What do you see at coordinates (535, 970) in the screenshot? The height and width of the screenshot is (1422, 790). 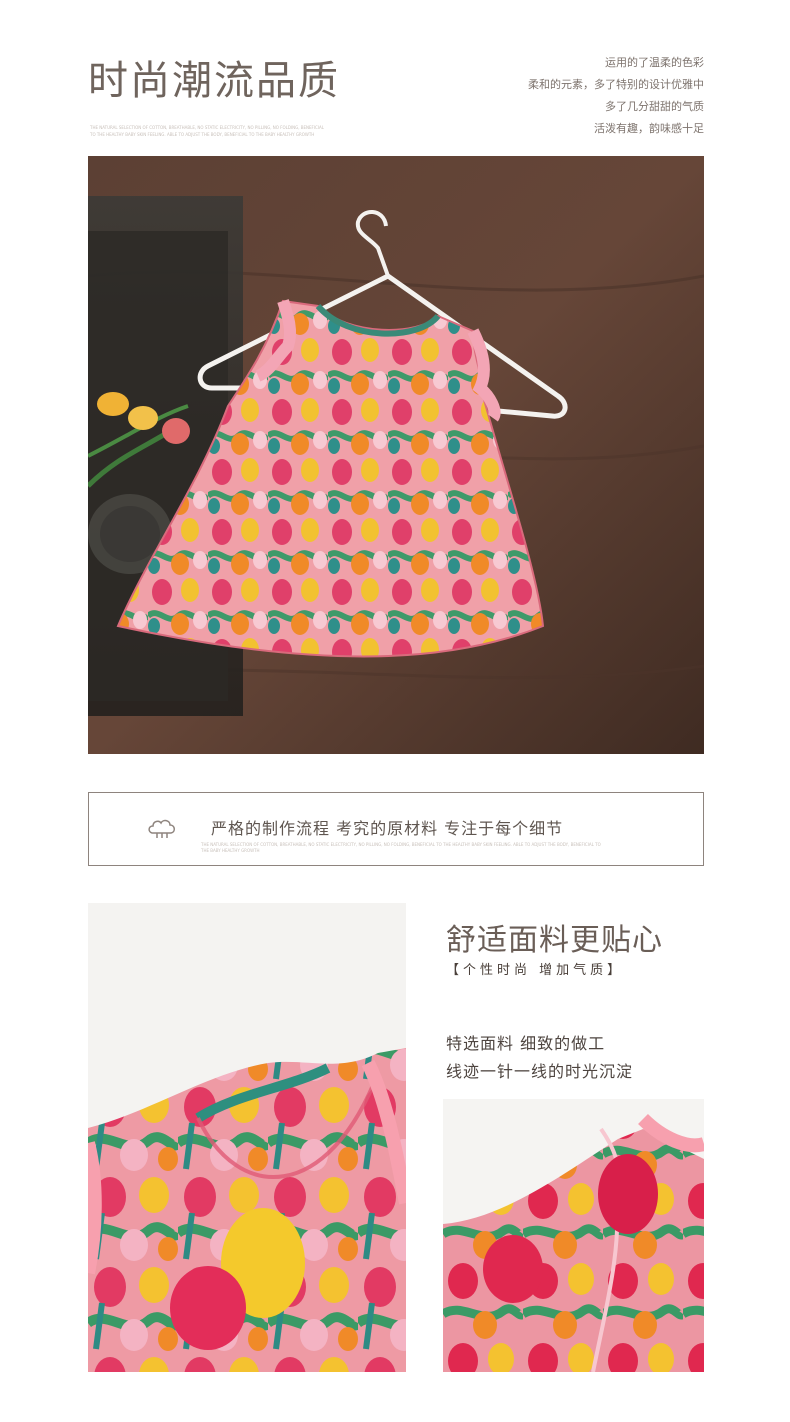 I see `section-subtitle: 【个性时尚 增加气质】` at bounding box center [535, 970].